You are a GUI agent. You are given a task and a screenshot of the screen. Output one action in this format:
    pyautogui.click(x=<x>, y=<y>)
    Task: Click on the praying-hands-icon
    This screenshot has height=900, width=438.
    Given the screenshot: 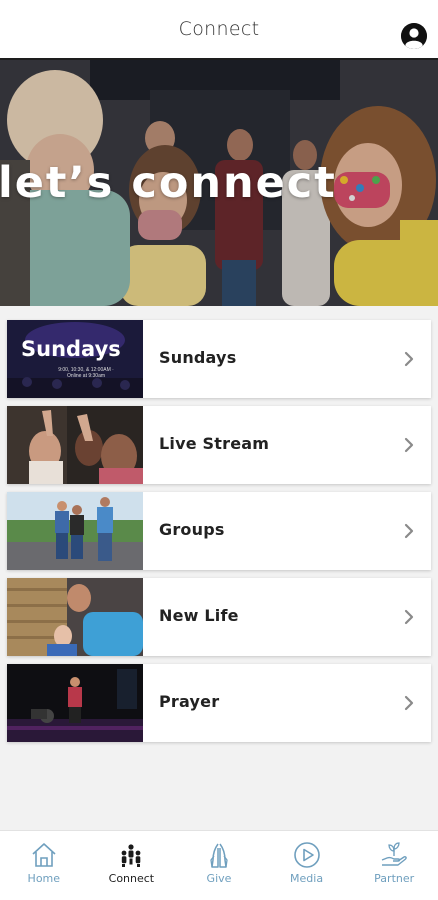 What is the action you would take?
    pyautogui.click(x=219, y=855)
    